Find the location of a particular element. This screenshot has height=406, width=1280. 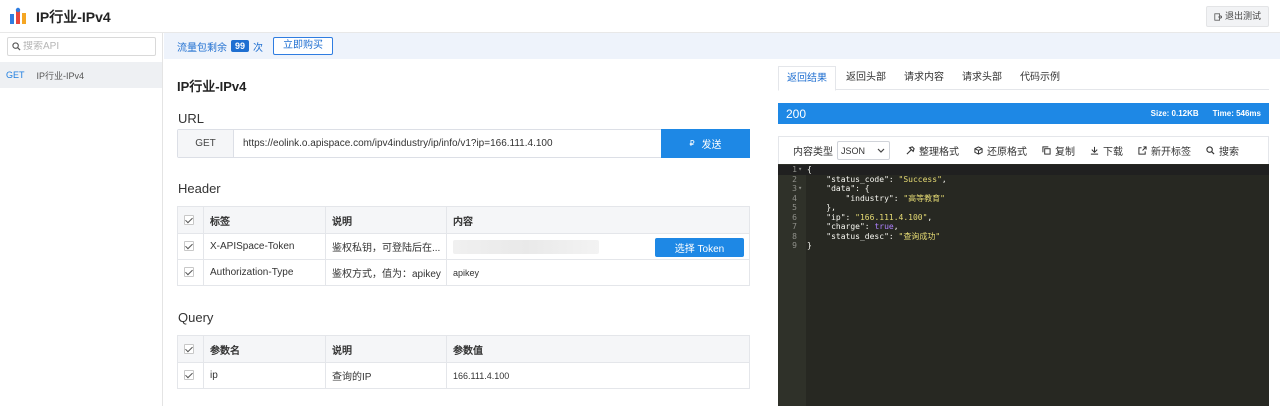

sidebar: GET IP行业-IPv4 is located at coordinates (81, 219).